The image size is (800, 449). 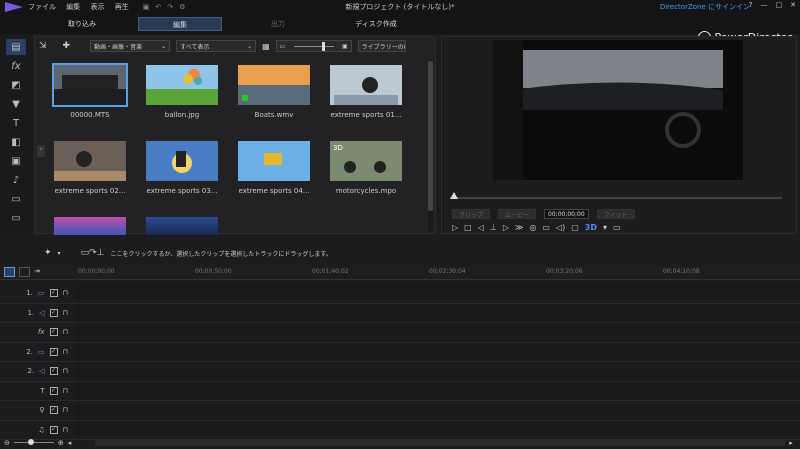 I want to click on fx-room-icon: fx, so click(x=16, y=66).